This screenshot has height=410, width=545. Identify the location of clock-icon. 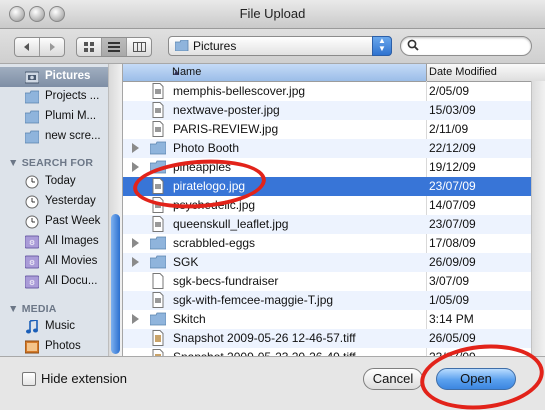
(32, 222).